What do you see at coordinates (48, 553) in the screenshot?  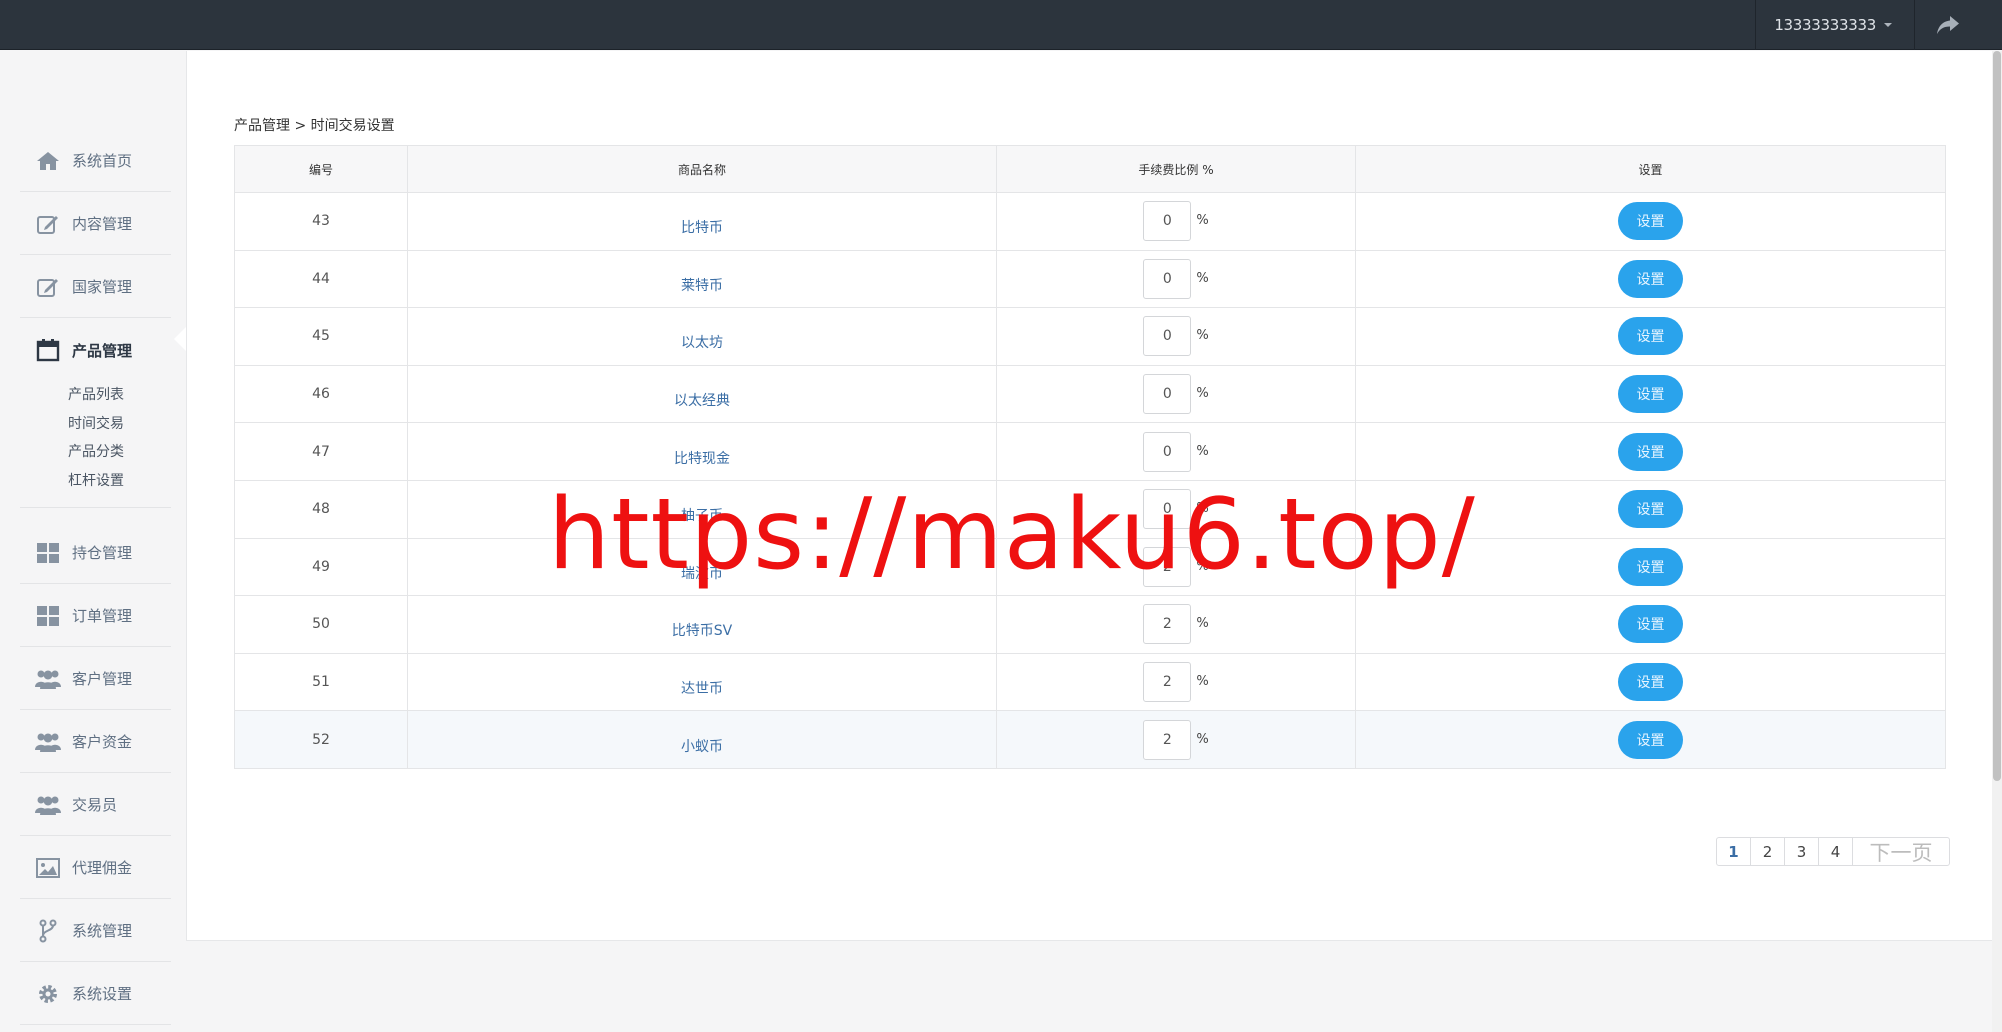 I see `grid-icon` at bounding box center [48, 553].